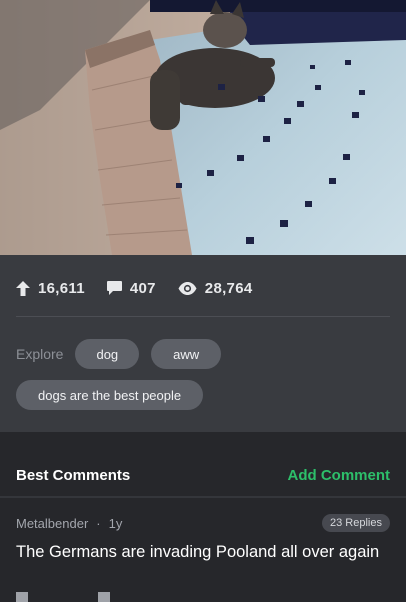 This screenshot has width=406, height=602. I want to click on comment-author: Metalbender, so click(52, 523).